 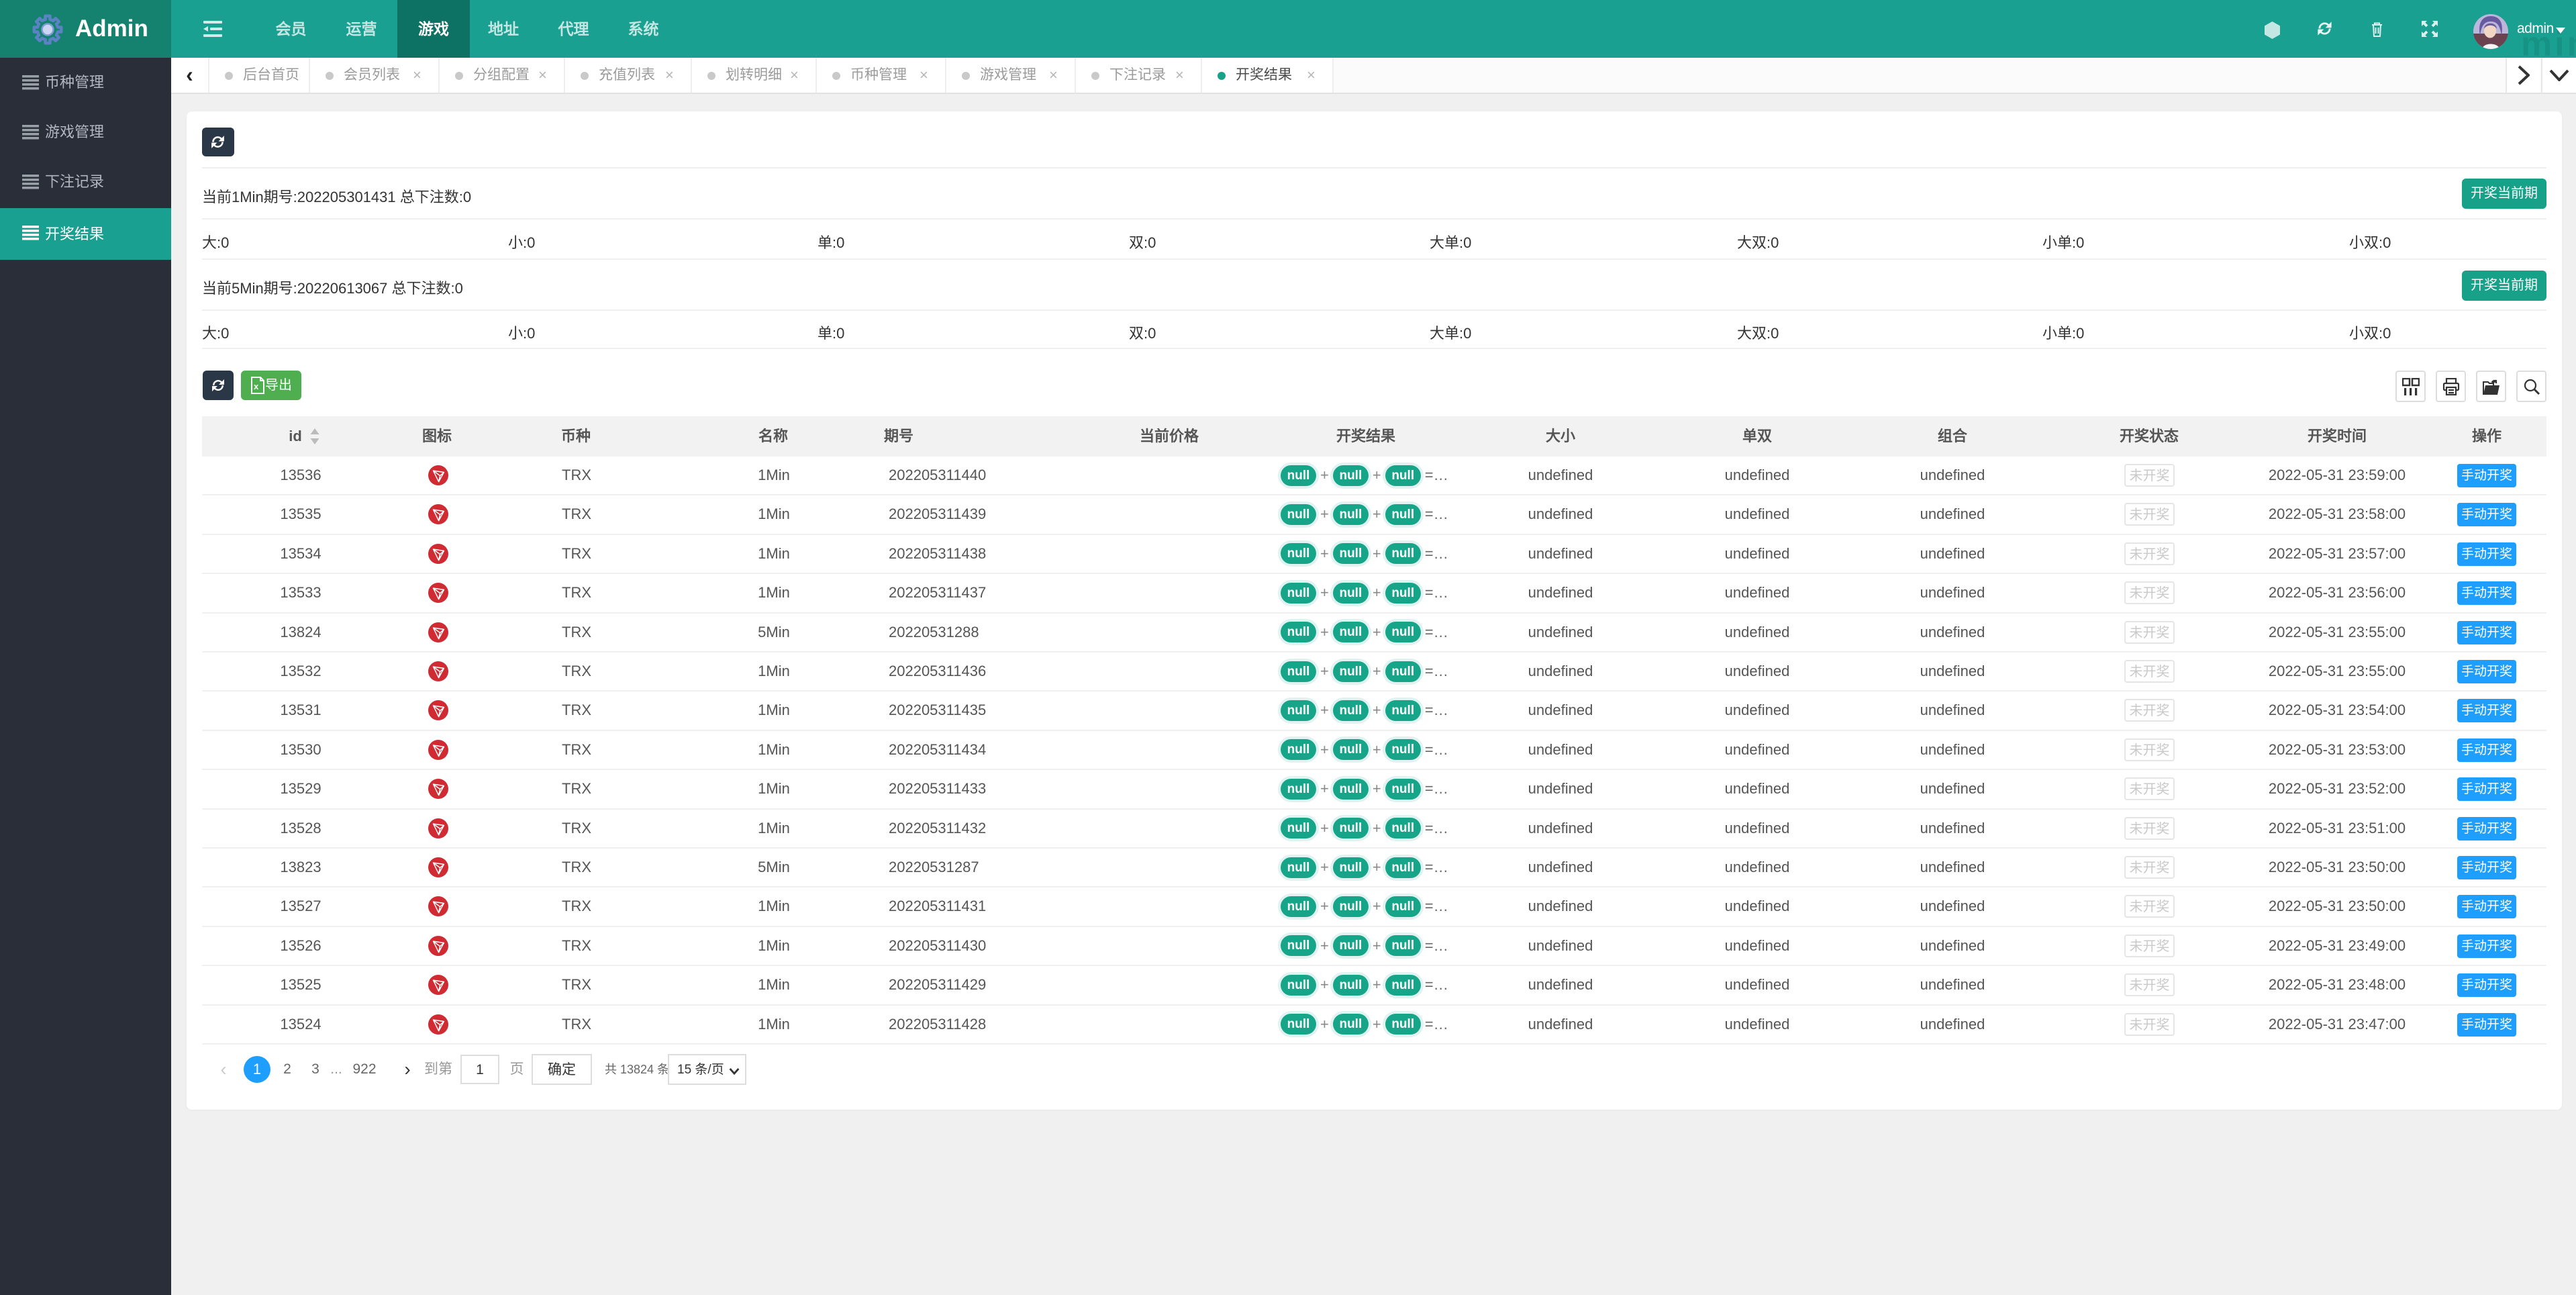 What do you see at coordinates (256, 386) in the screenshot?
I see `svg-text: x` at bounding box center [256, 386].